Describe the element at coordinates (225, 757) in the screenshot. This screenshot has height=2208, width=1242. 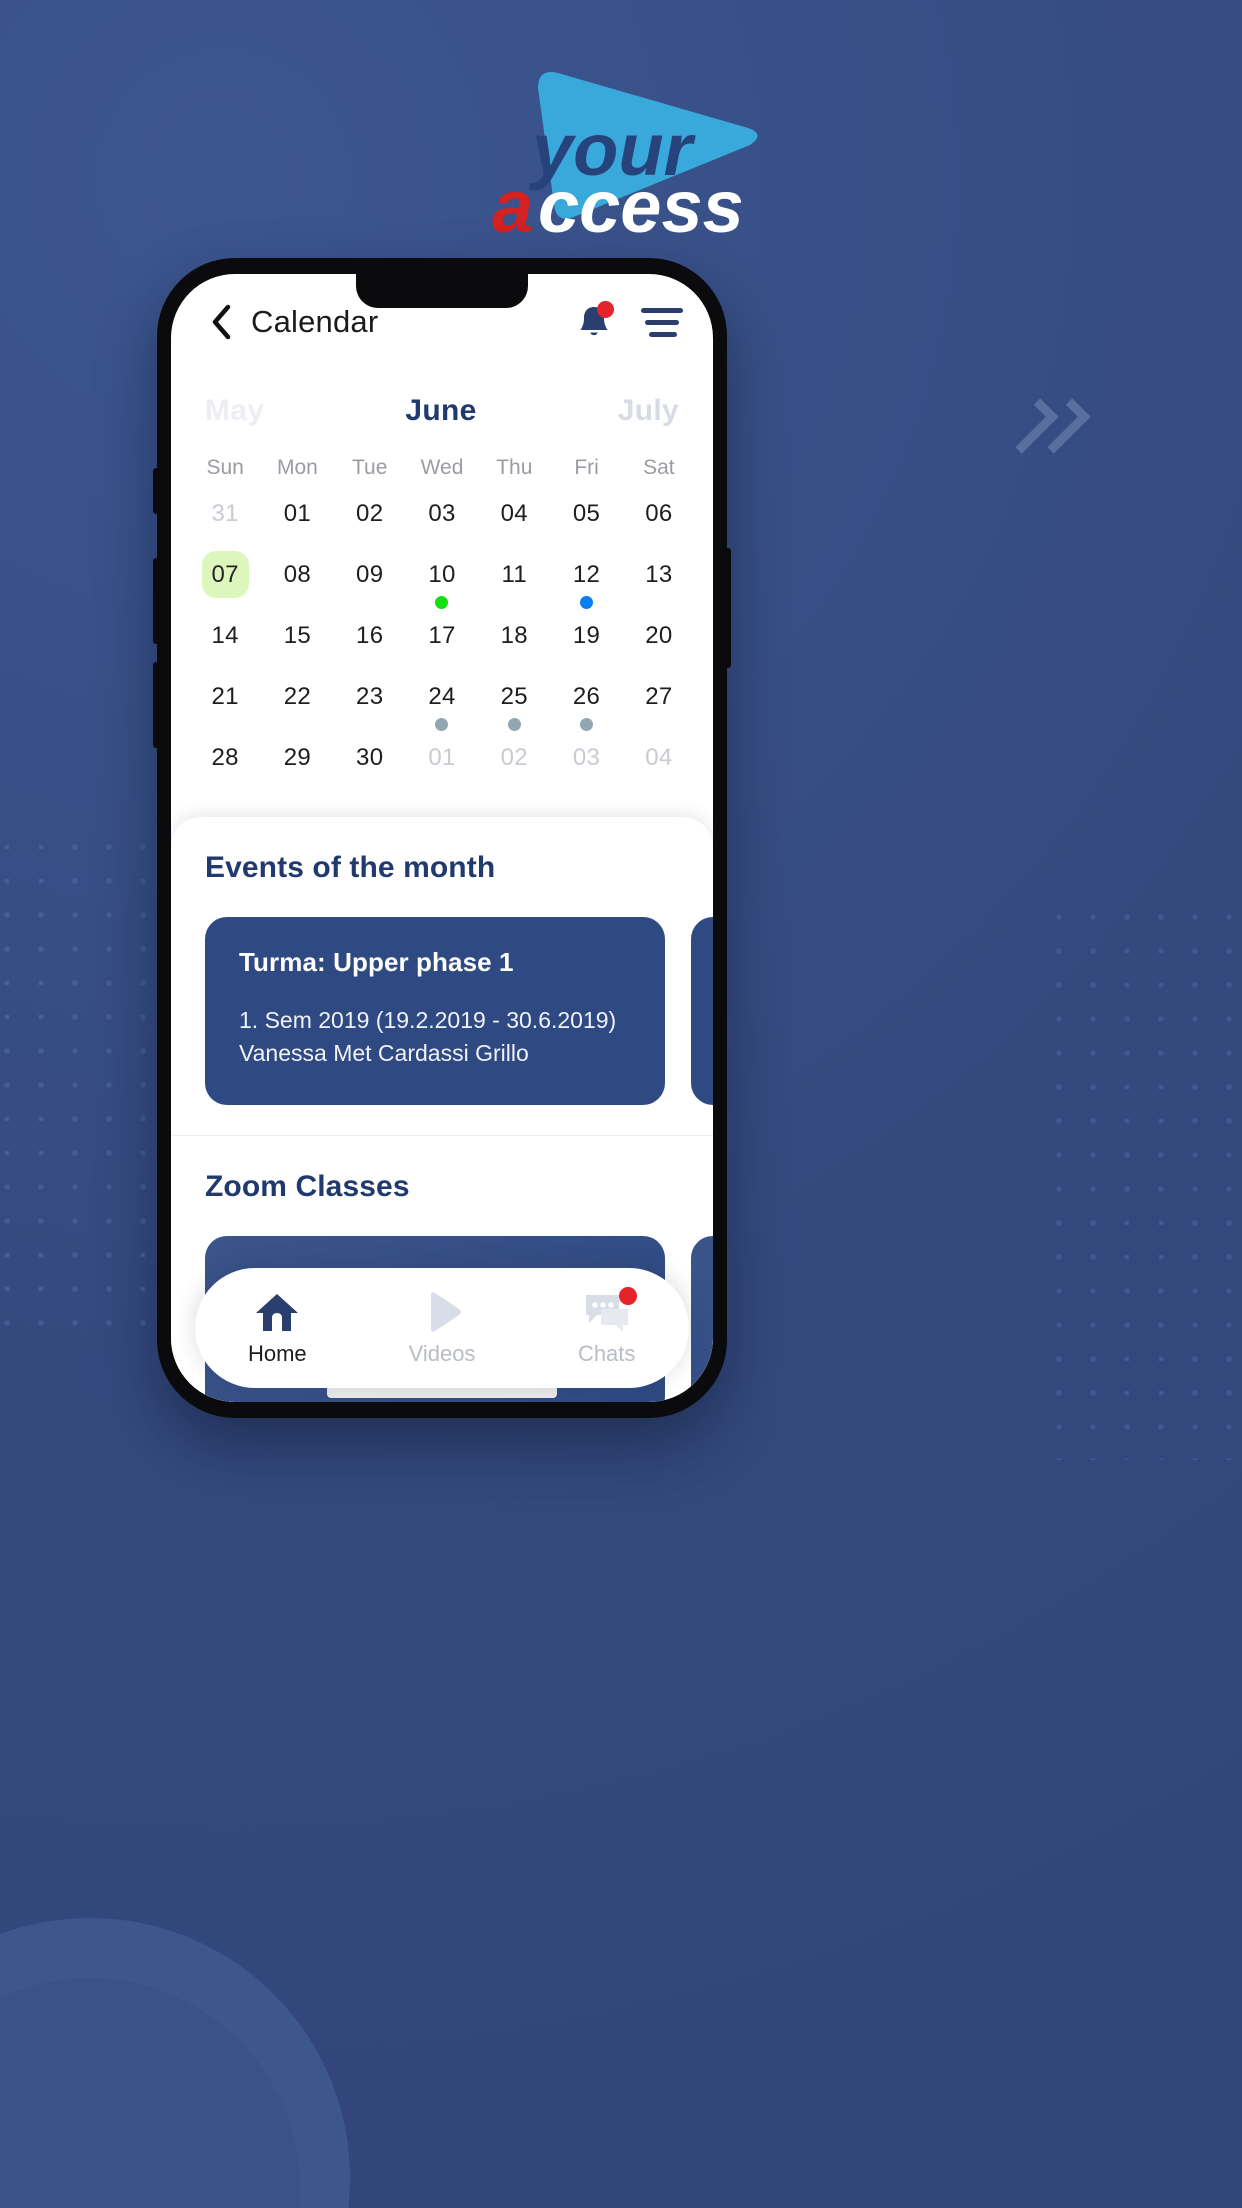
I see `calendar-day-number: 28` at that location.